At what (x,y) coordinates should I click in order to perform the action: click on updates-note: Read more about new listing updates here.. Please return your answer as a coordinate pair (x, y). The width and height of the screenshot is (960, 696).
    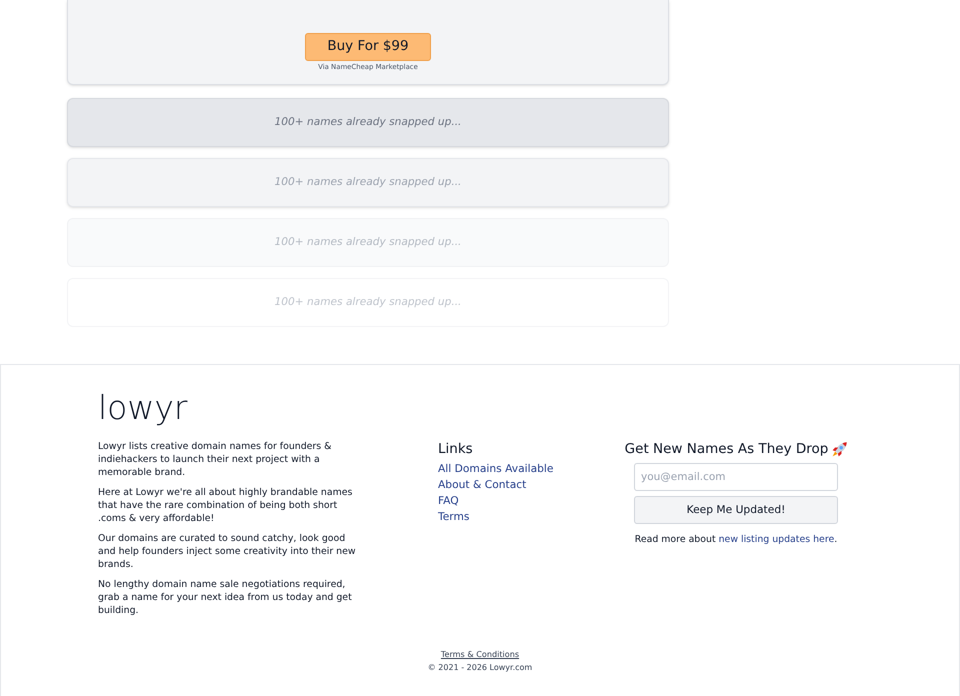
    Looking at the image, I should click on (736, 539).